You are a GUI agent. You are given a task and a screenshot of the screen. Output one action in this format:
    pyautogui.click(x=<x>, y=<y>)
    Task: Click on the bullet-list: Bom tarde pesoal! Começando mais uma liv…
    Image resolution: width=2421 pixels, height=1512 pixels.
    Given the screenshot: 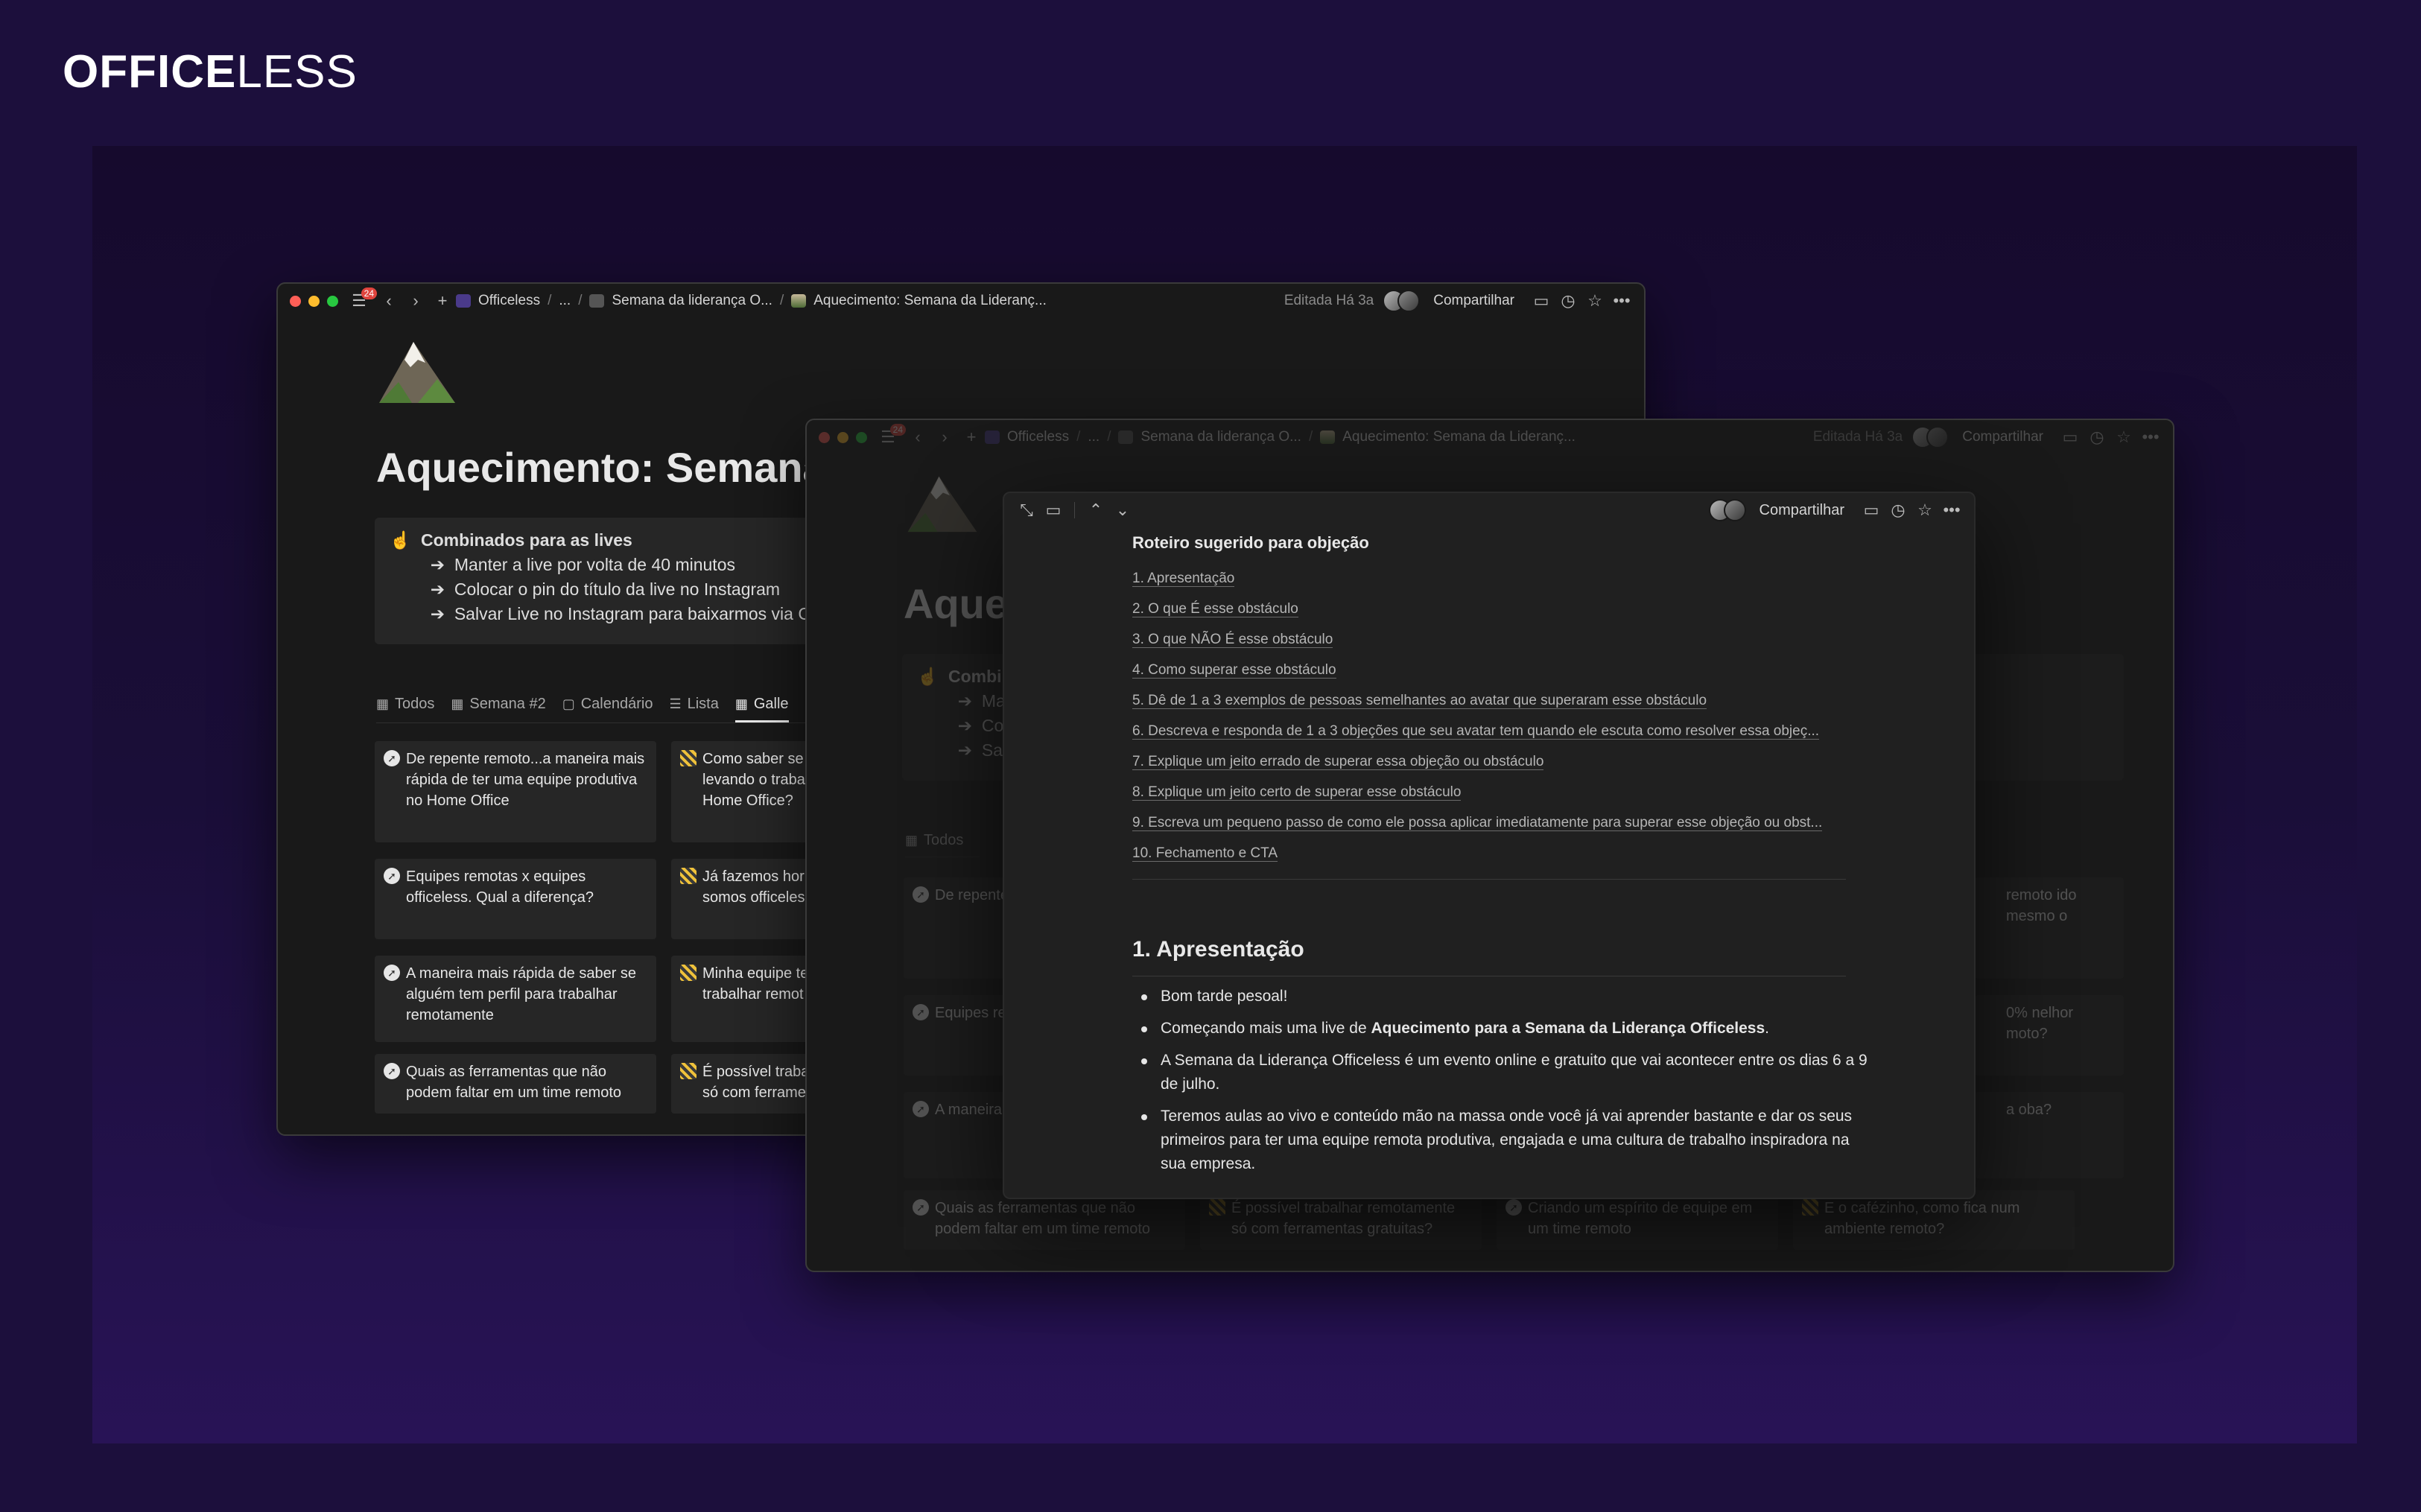 What is the action you would take?
    pyautogui.click(x=1504, y=1085)
    